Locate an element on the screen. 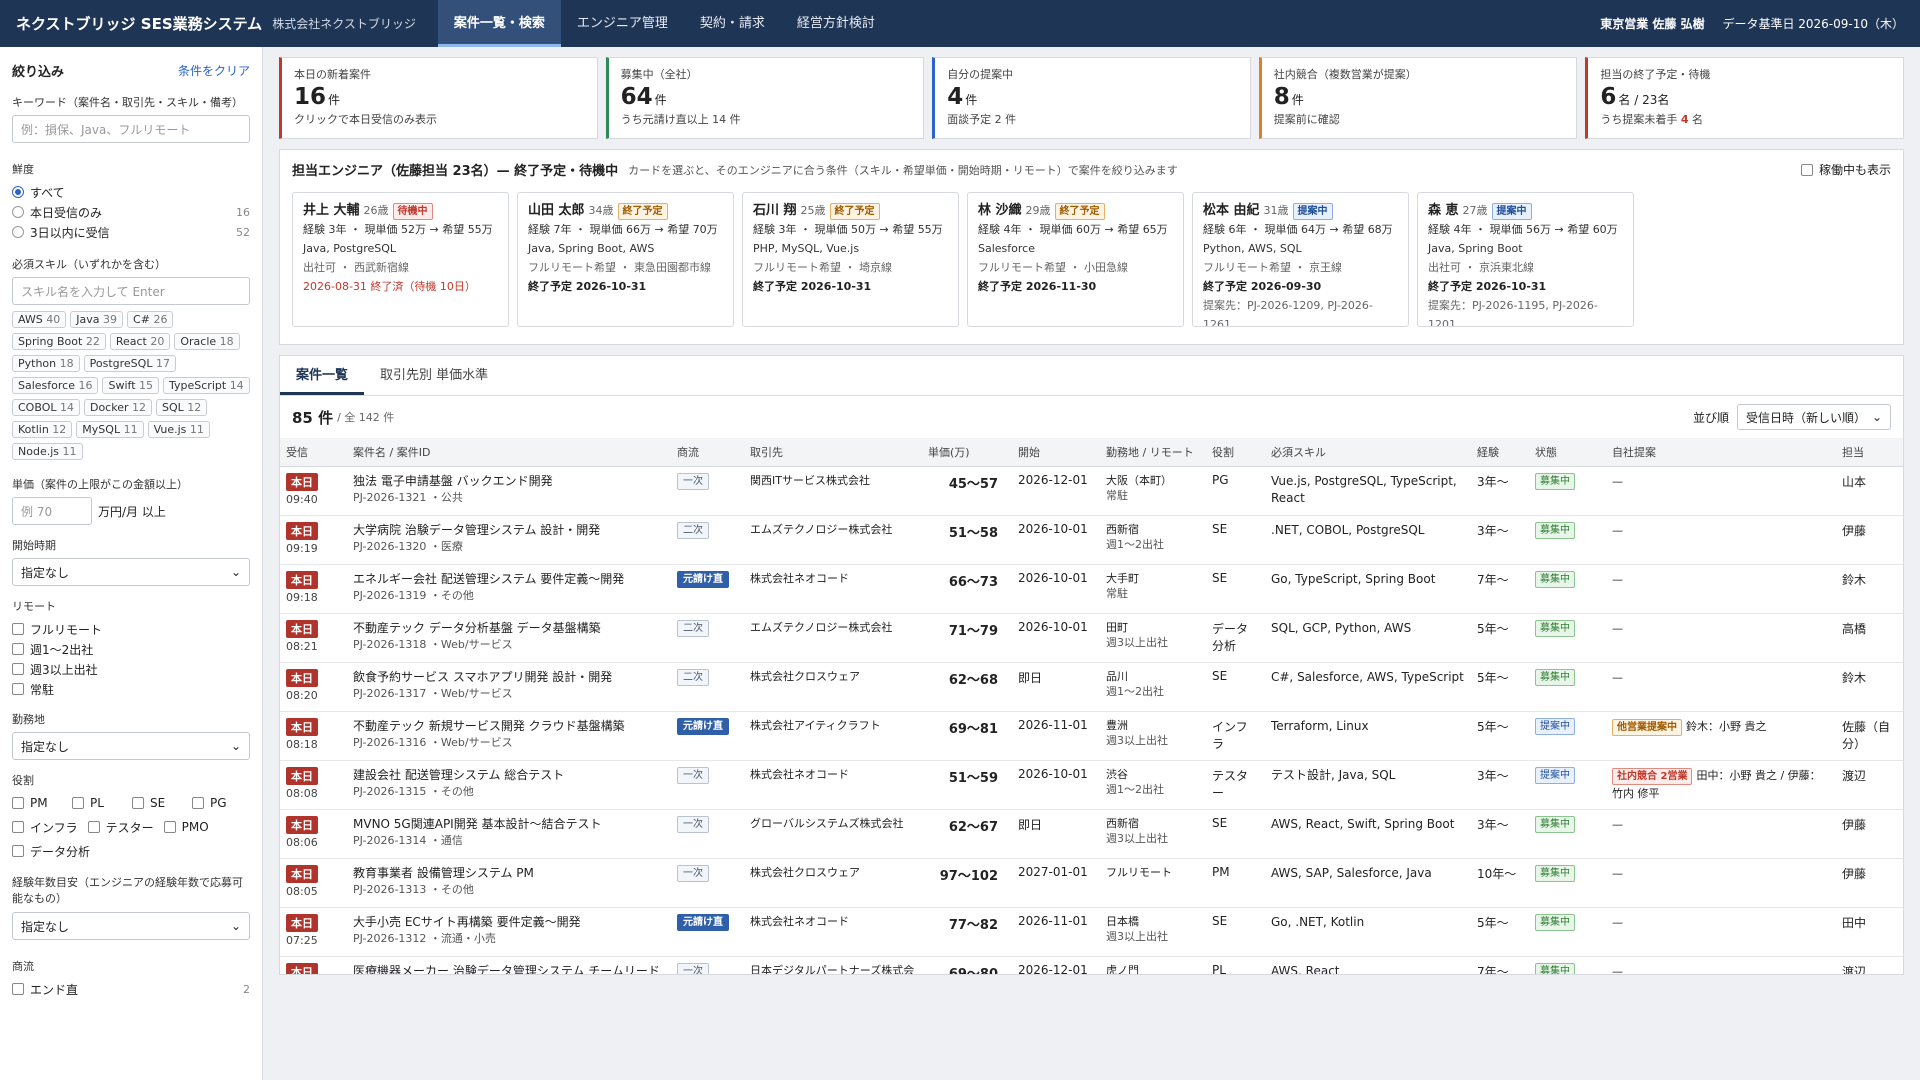 This screenshot has width=1920, height=1080. nav-tab-projects: 案件一覧・検索 is located at coordinates (499, 23).